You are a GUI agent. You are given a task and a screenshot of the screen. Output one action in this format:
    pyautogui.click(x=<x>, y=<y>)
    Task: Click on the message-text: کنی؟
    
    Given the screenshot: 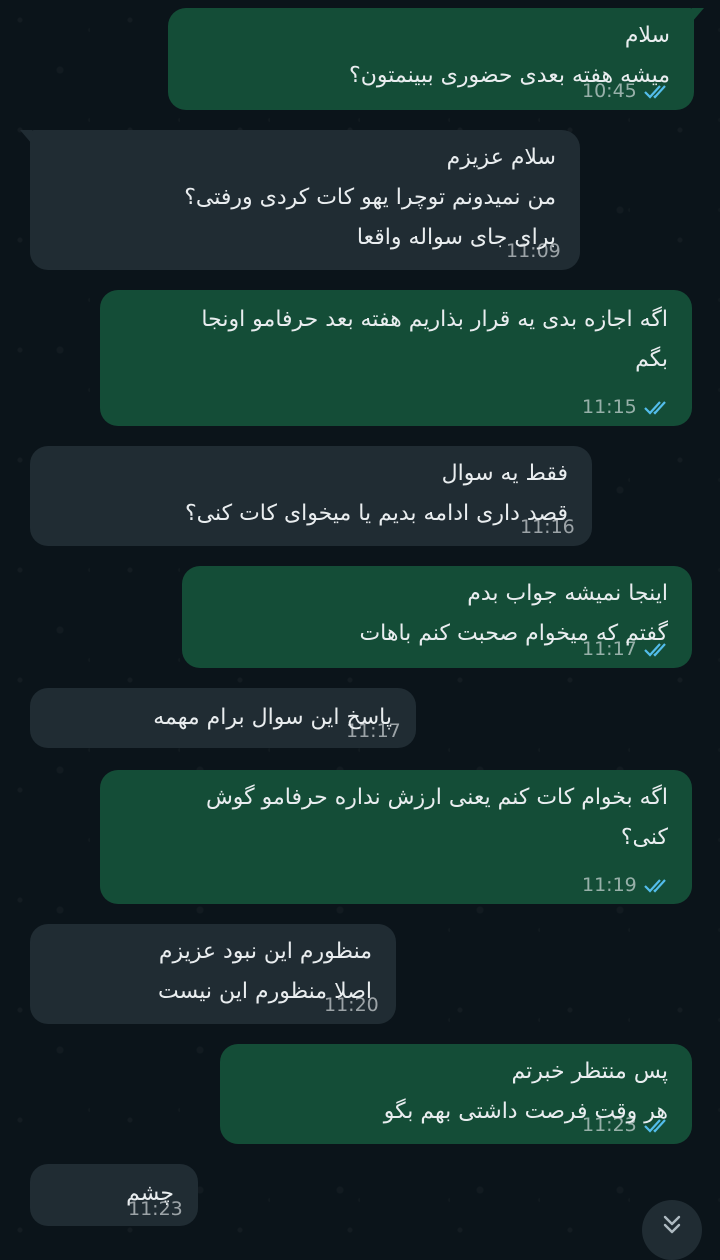 What is the action you would take?
    pyautogui.click(x=644, y=837)
    